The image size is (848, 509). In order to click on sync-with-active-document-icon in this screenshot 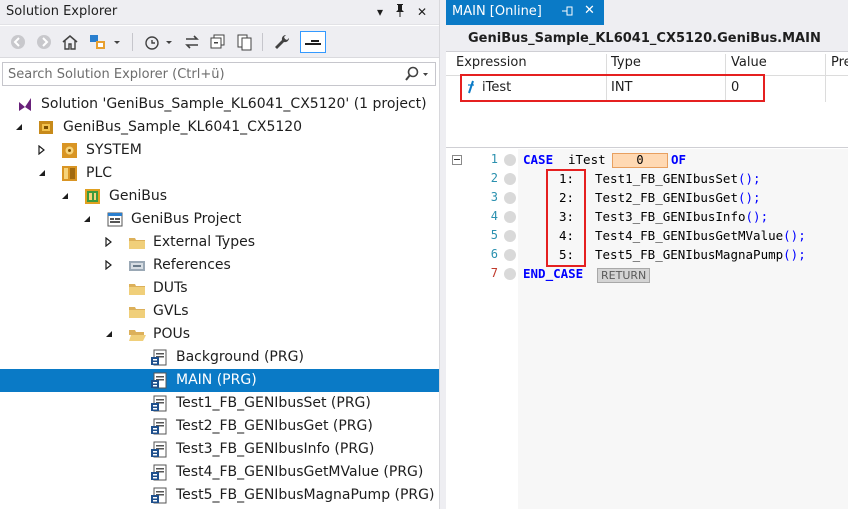, I will do `click(192, 42)`.